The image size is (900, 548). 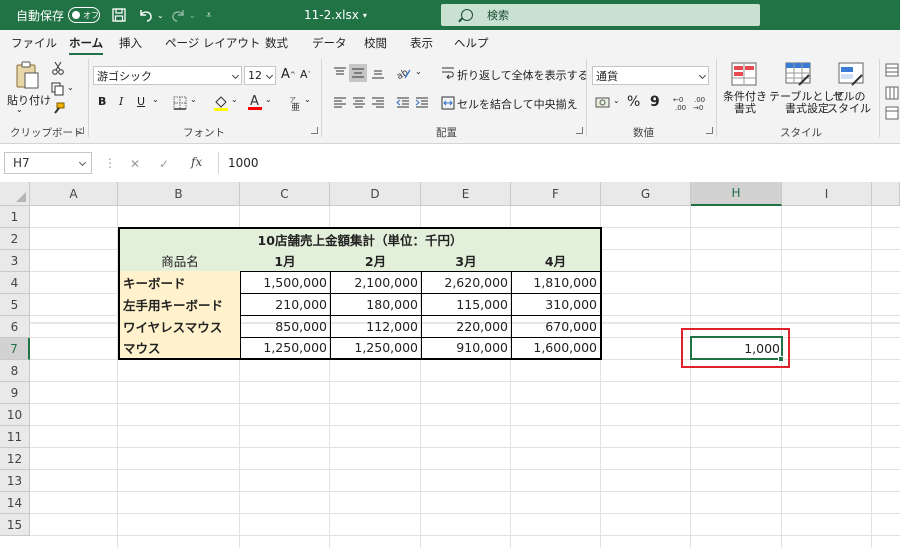 I want to click on paste-icon, so click(x=27, y=76).